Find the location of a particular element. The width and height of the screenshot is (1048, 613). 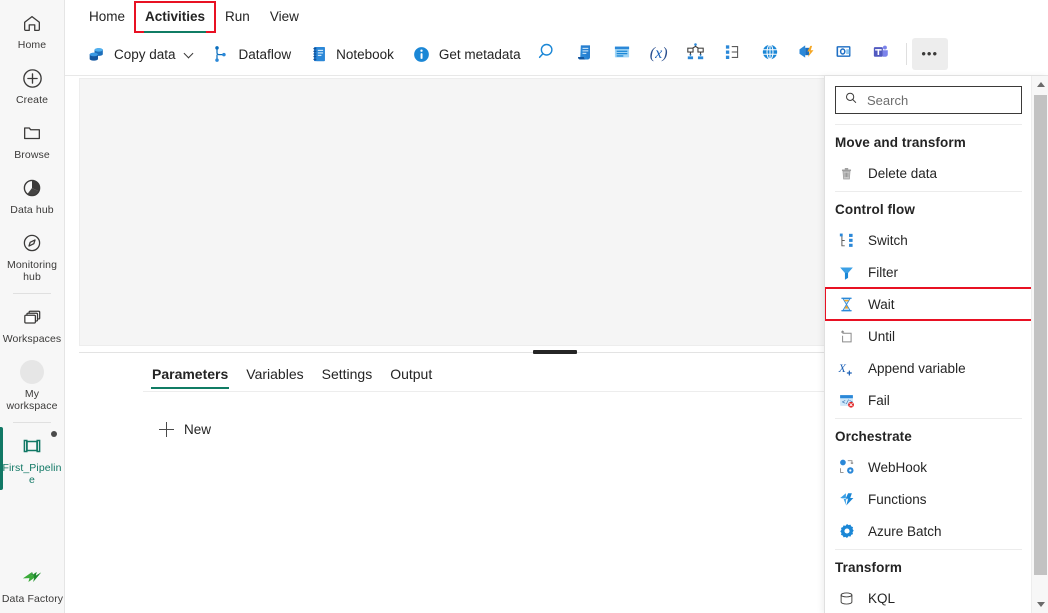

get-metadata-button: Get metadata is located at coordinates (466, 54).